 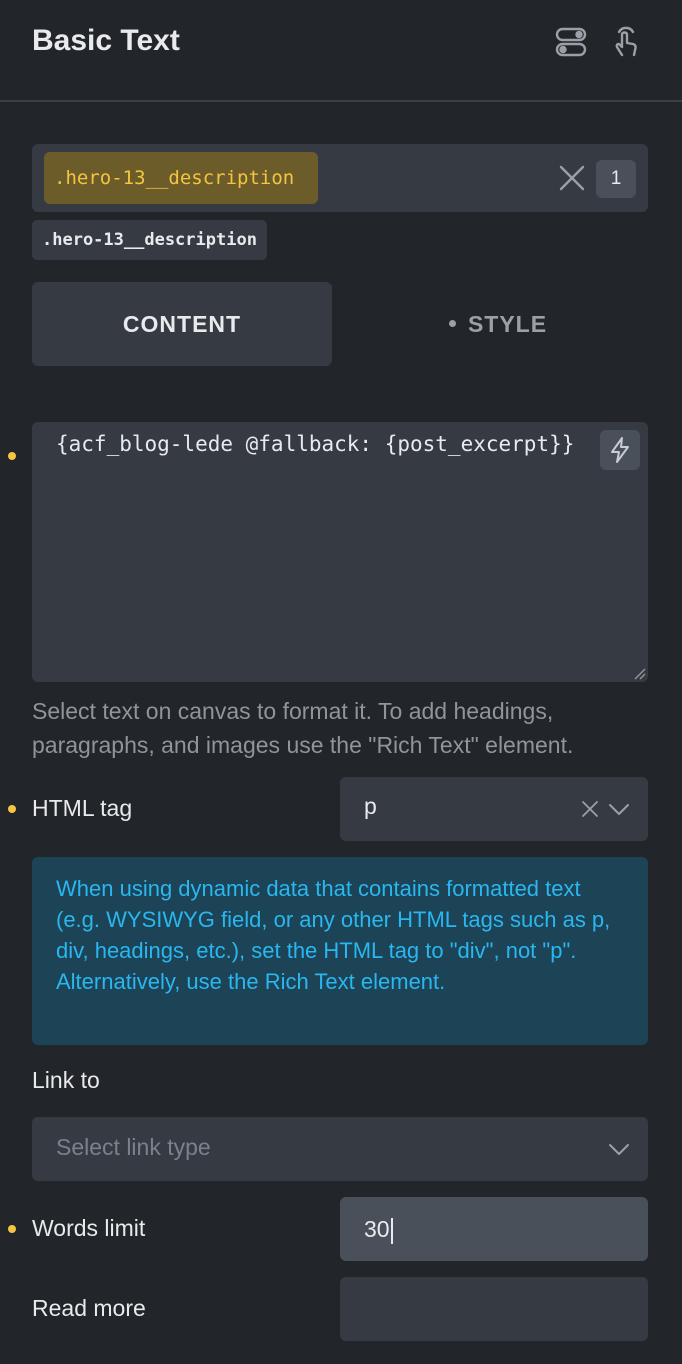 What do you see at coordinates (182, 324) in the screenshot?
I see `tab-content: CONTENT` at bounding box center [182, 324].